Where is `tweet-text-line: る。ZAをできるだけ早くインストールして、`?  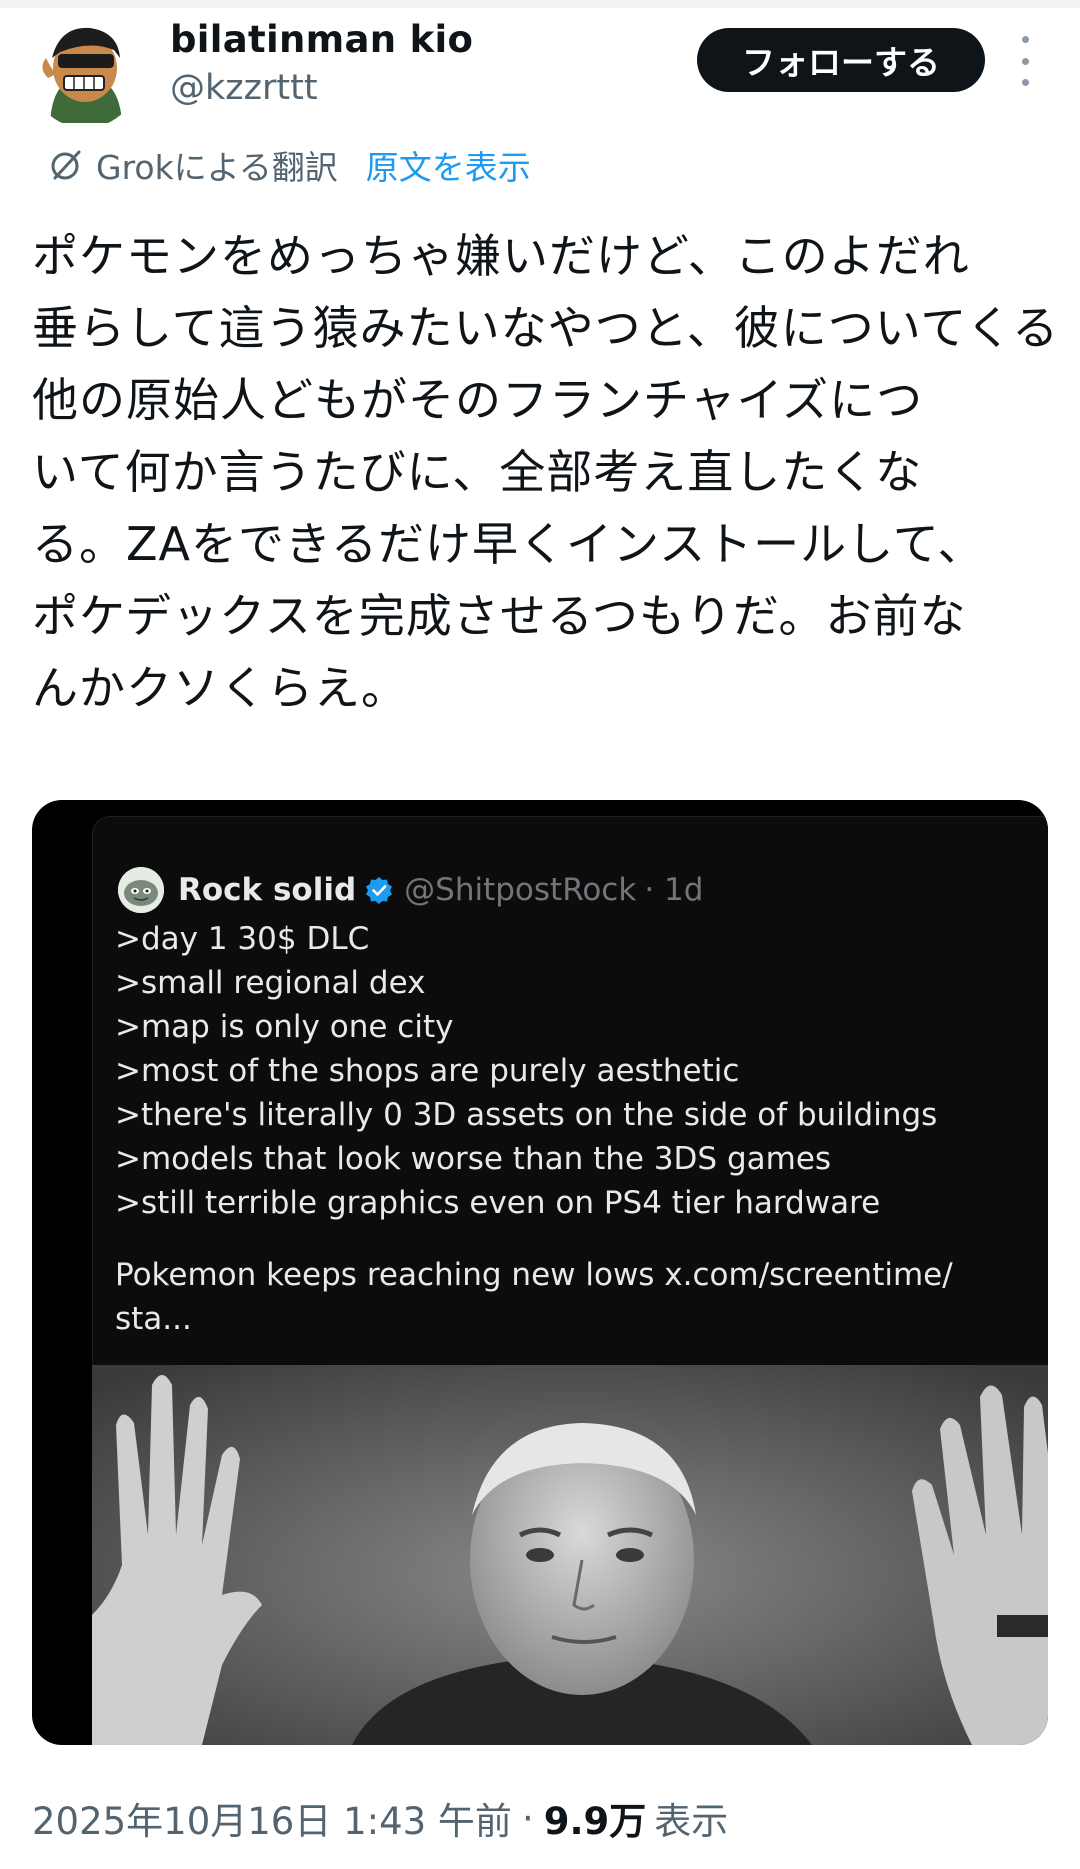
tweet-text-line: る。ZAをできるだけ早くインストールして、 is located at coordinates (508, 544).